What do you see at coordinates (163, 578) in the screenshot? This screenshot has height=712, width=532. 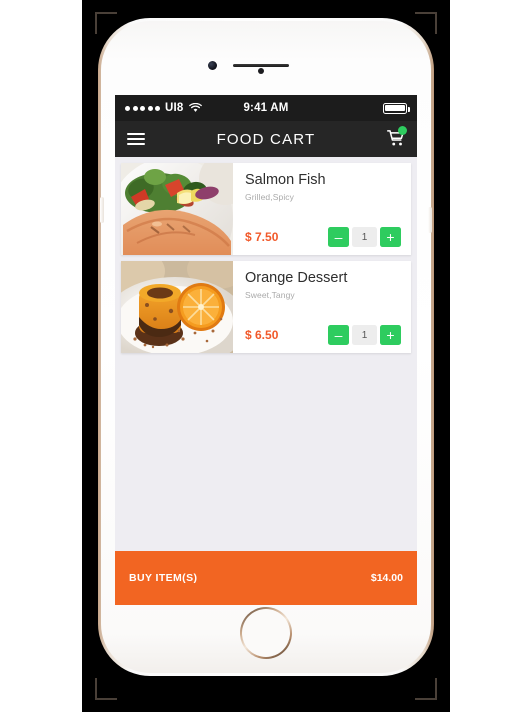 I see `buy-items-label: BUY ITEM(S)` at bounding box center [163, 578].